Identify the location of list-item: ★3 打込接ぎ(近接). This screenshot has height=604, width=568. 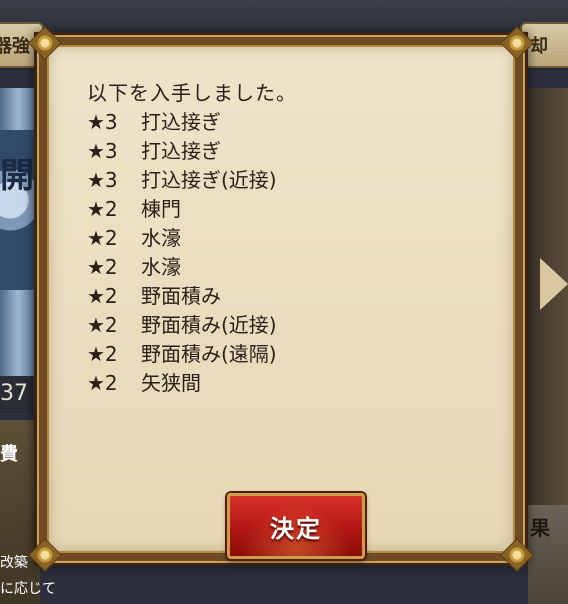
(182, 180).